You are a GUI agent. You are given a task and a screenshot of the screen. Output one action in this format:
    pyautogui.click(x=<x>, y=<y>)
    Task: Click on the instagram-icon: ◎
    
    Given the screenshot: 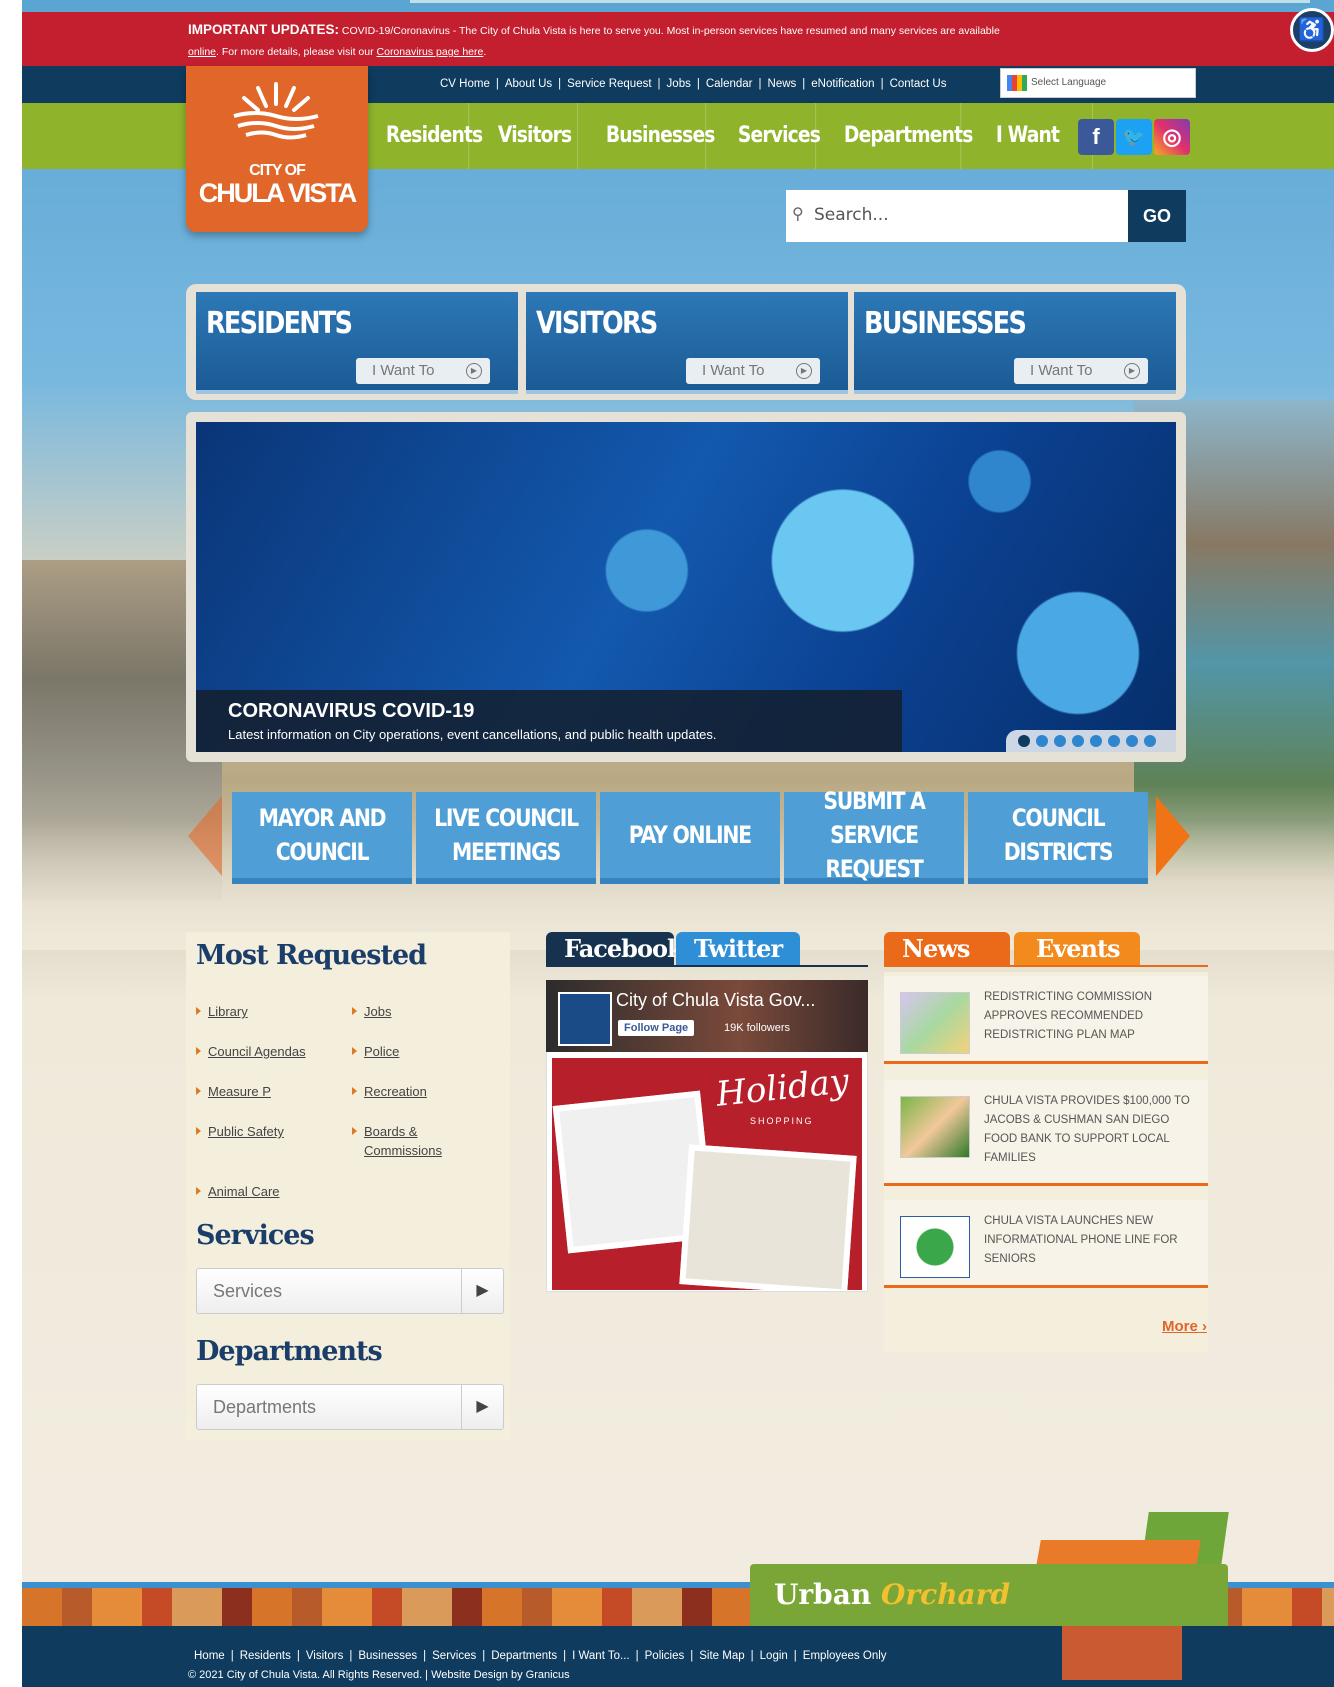 What is the action you would take?
    pyautogui.click(x=1172, y=137)
    